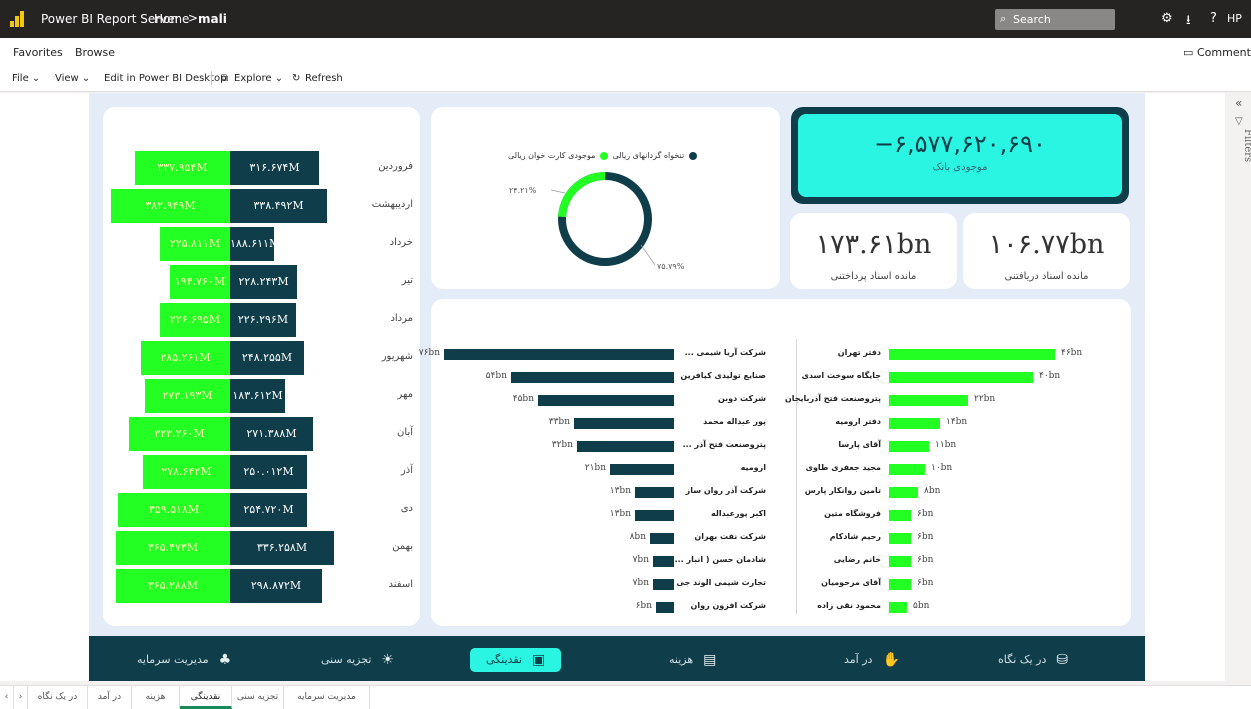  What do you see at coordinates (110, 697) in the screenshot?
I see `tab-income: در آمد` at bounding box center [110, 697].